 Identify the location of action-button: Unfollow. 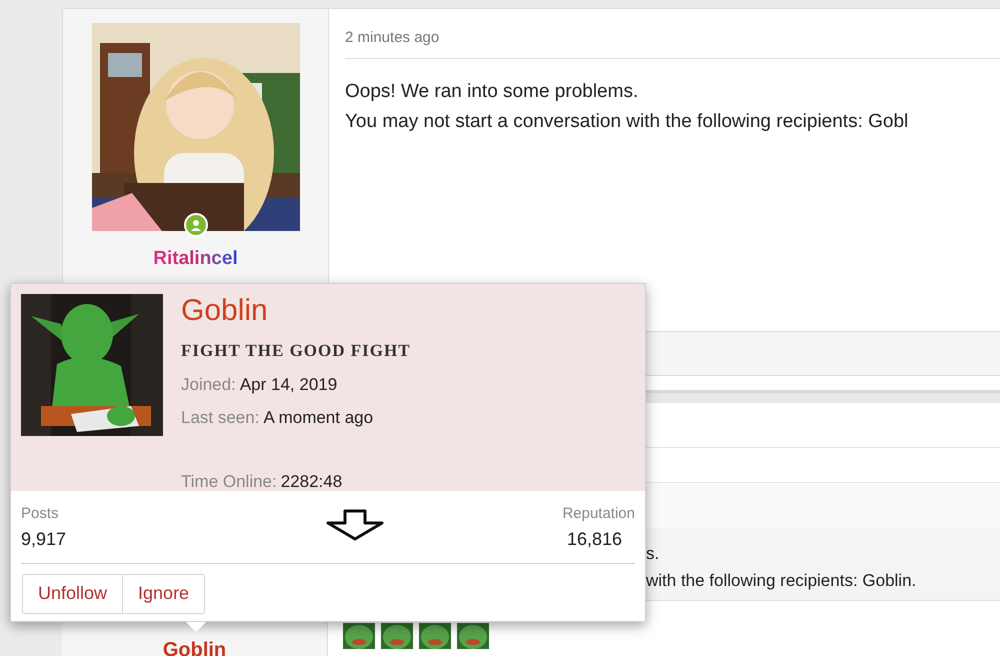
(73, 594).